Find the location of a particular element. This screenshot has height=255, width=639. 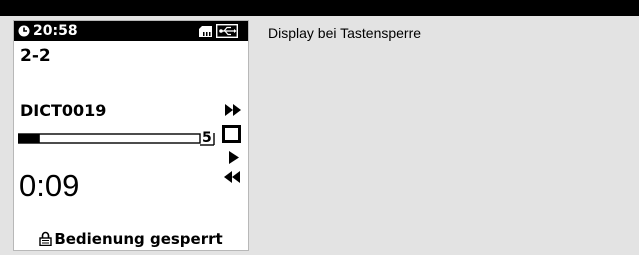

usb-icon is located at coordinates (227, 31).